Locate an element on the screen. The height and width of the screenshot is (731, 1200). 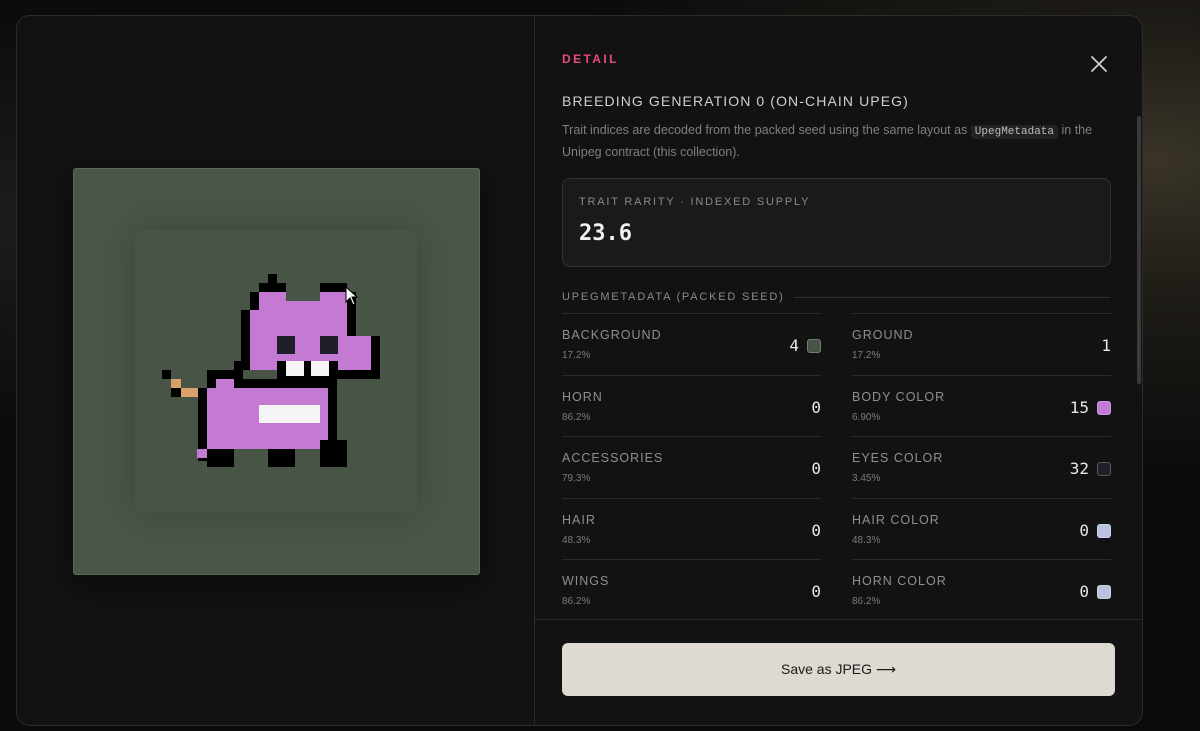
trait-name: HORN COLOR is located at coordinates (899, 581).